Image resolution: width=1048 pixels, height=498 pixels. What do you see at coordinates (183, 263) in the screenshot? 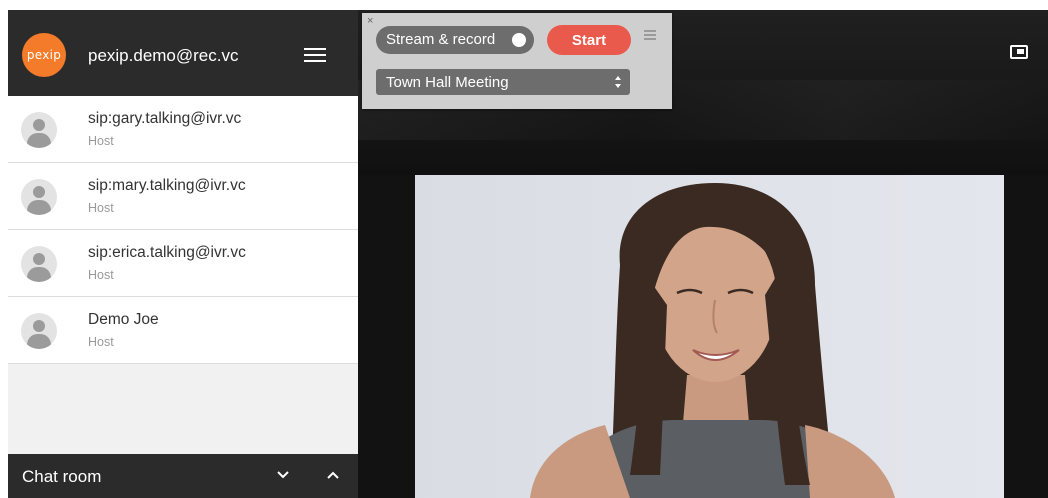
I see `participant-item: sip:erica.talking@ivr.vc Host` at bounding box center [183, 263].